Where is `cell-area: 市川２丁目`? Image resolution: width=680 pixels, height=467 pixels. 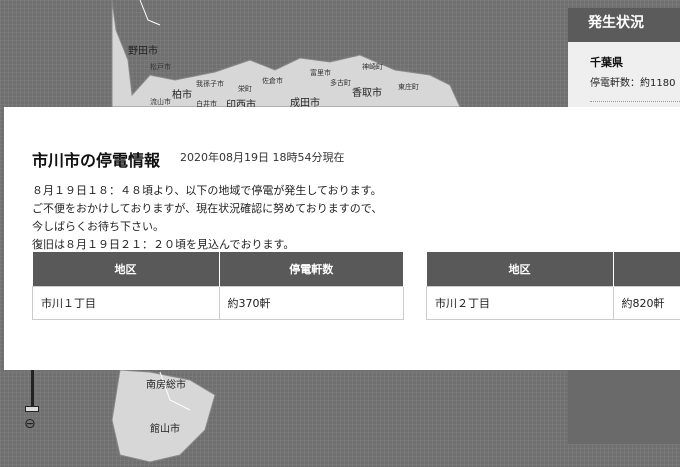
cell-area: 市川２丁目 is located at coordinates (520, 303).